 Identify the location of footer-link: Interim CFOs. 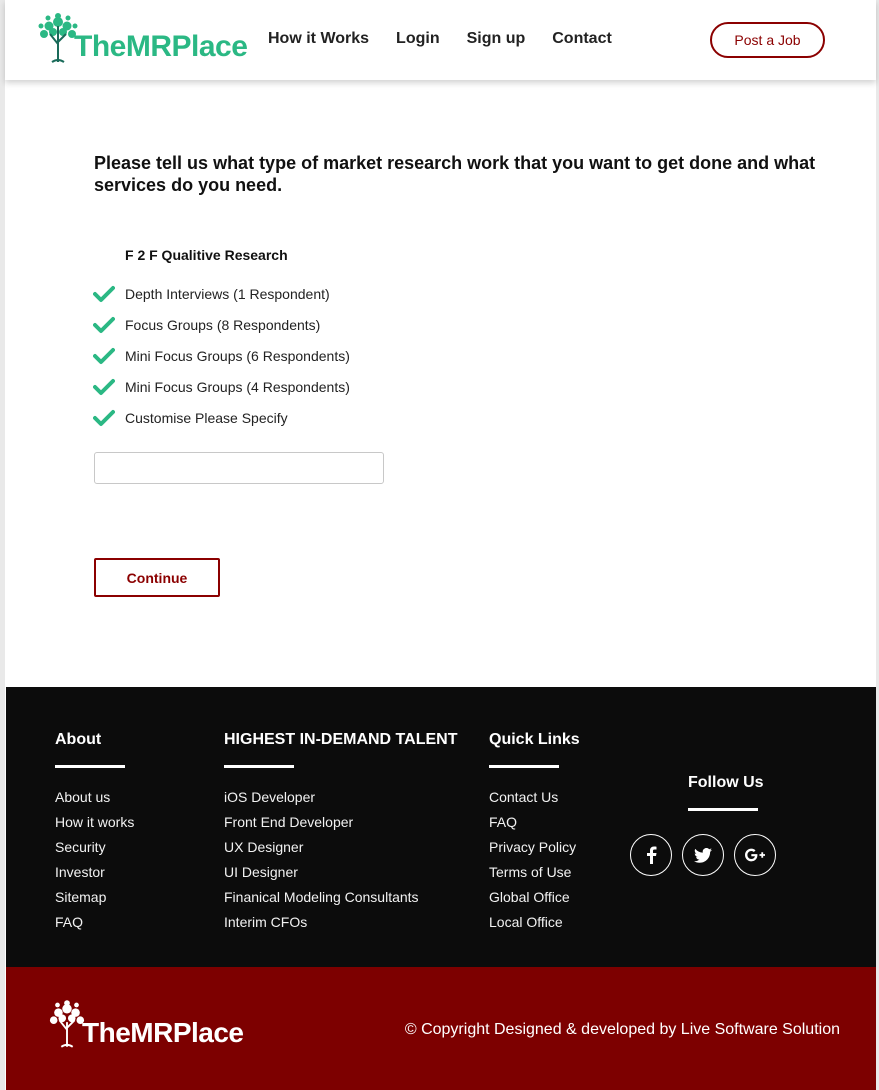
(340, 925).